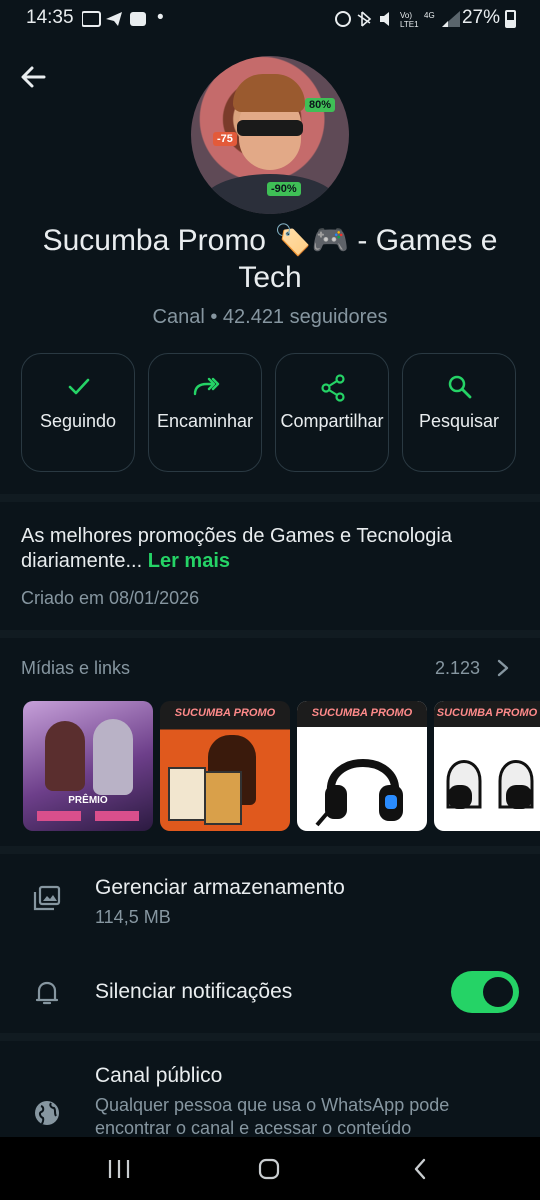 This screenshot has height=1200, width=540. Describe the element at coordinates (284, 189) in the screenshot. I see `avatar-tag: -90%` at that location.